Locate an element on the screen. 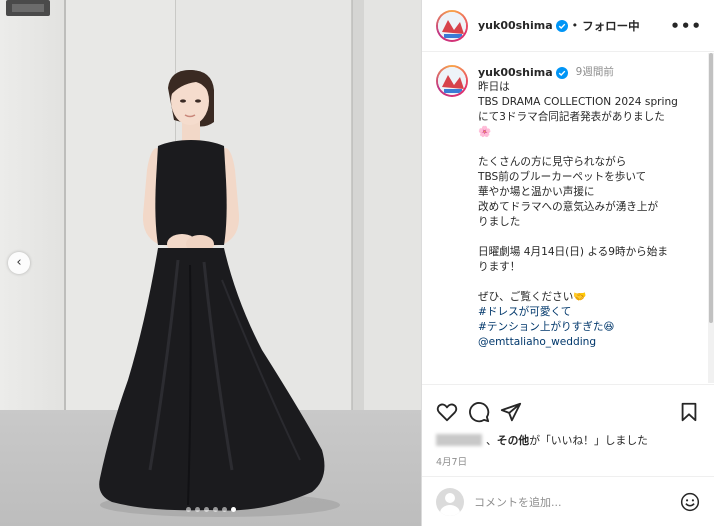 The width and height of the screenshot is (714, 526). carousel-prev-button: ‹ is located at coordinates (19, 263).